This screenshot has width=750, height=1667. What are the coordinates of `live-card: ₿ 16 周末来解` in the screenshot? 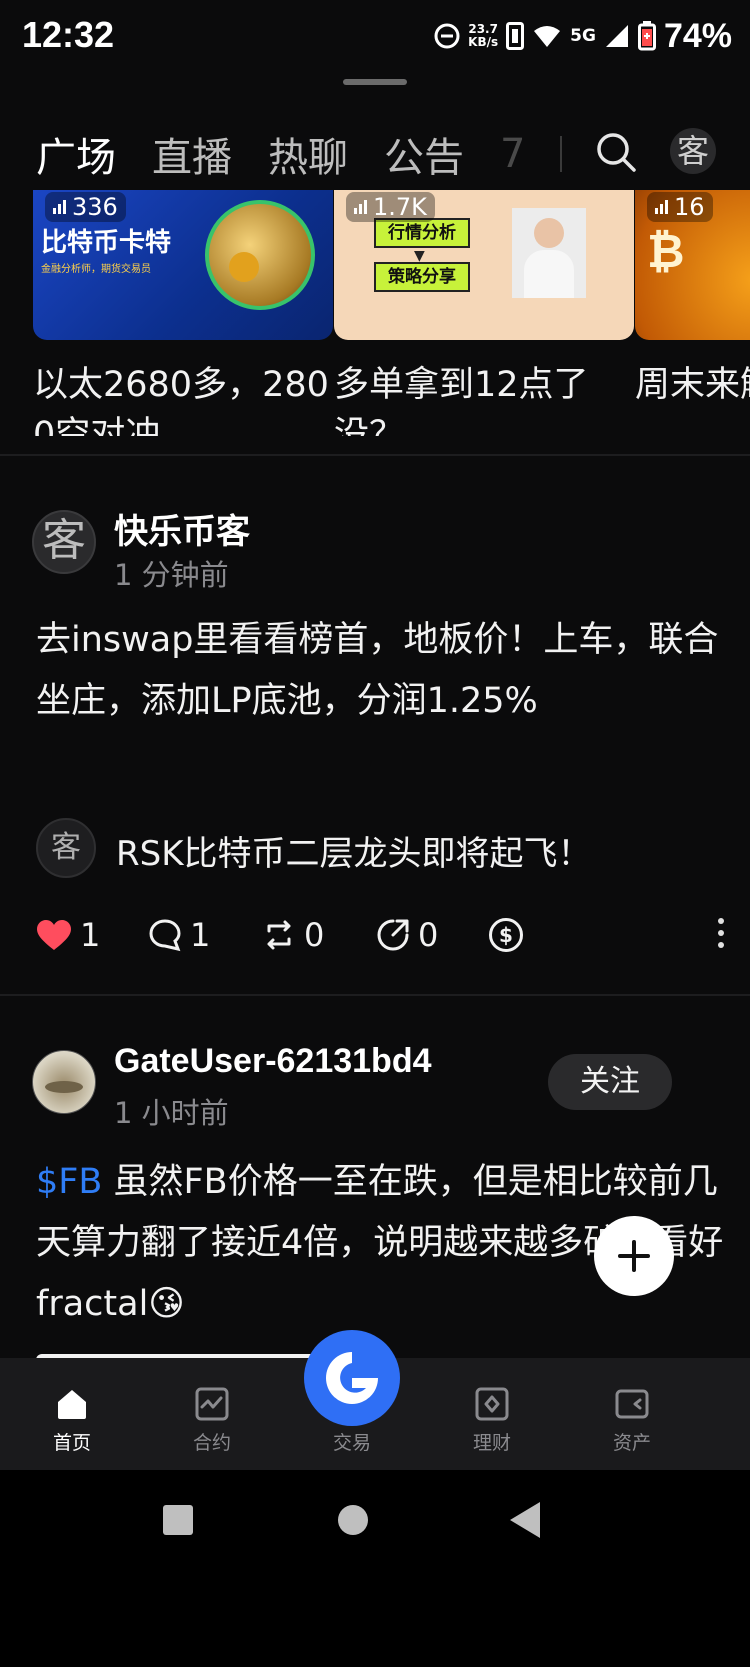 It's located at (692, 313).